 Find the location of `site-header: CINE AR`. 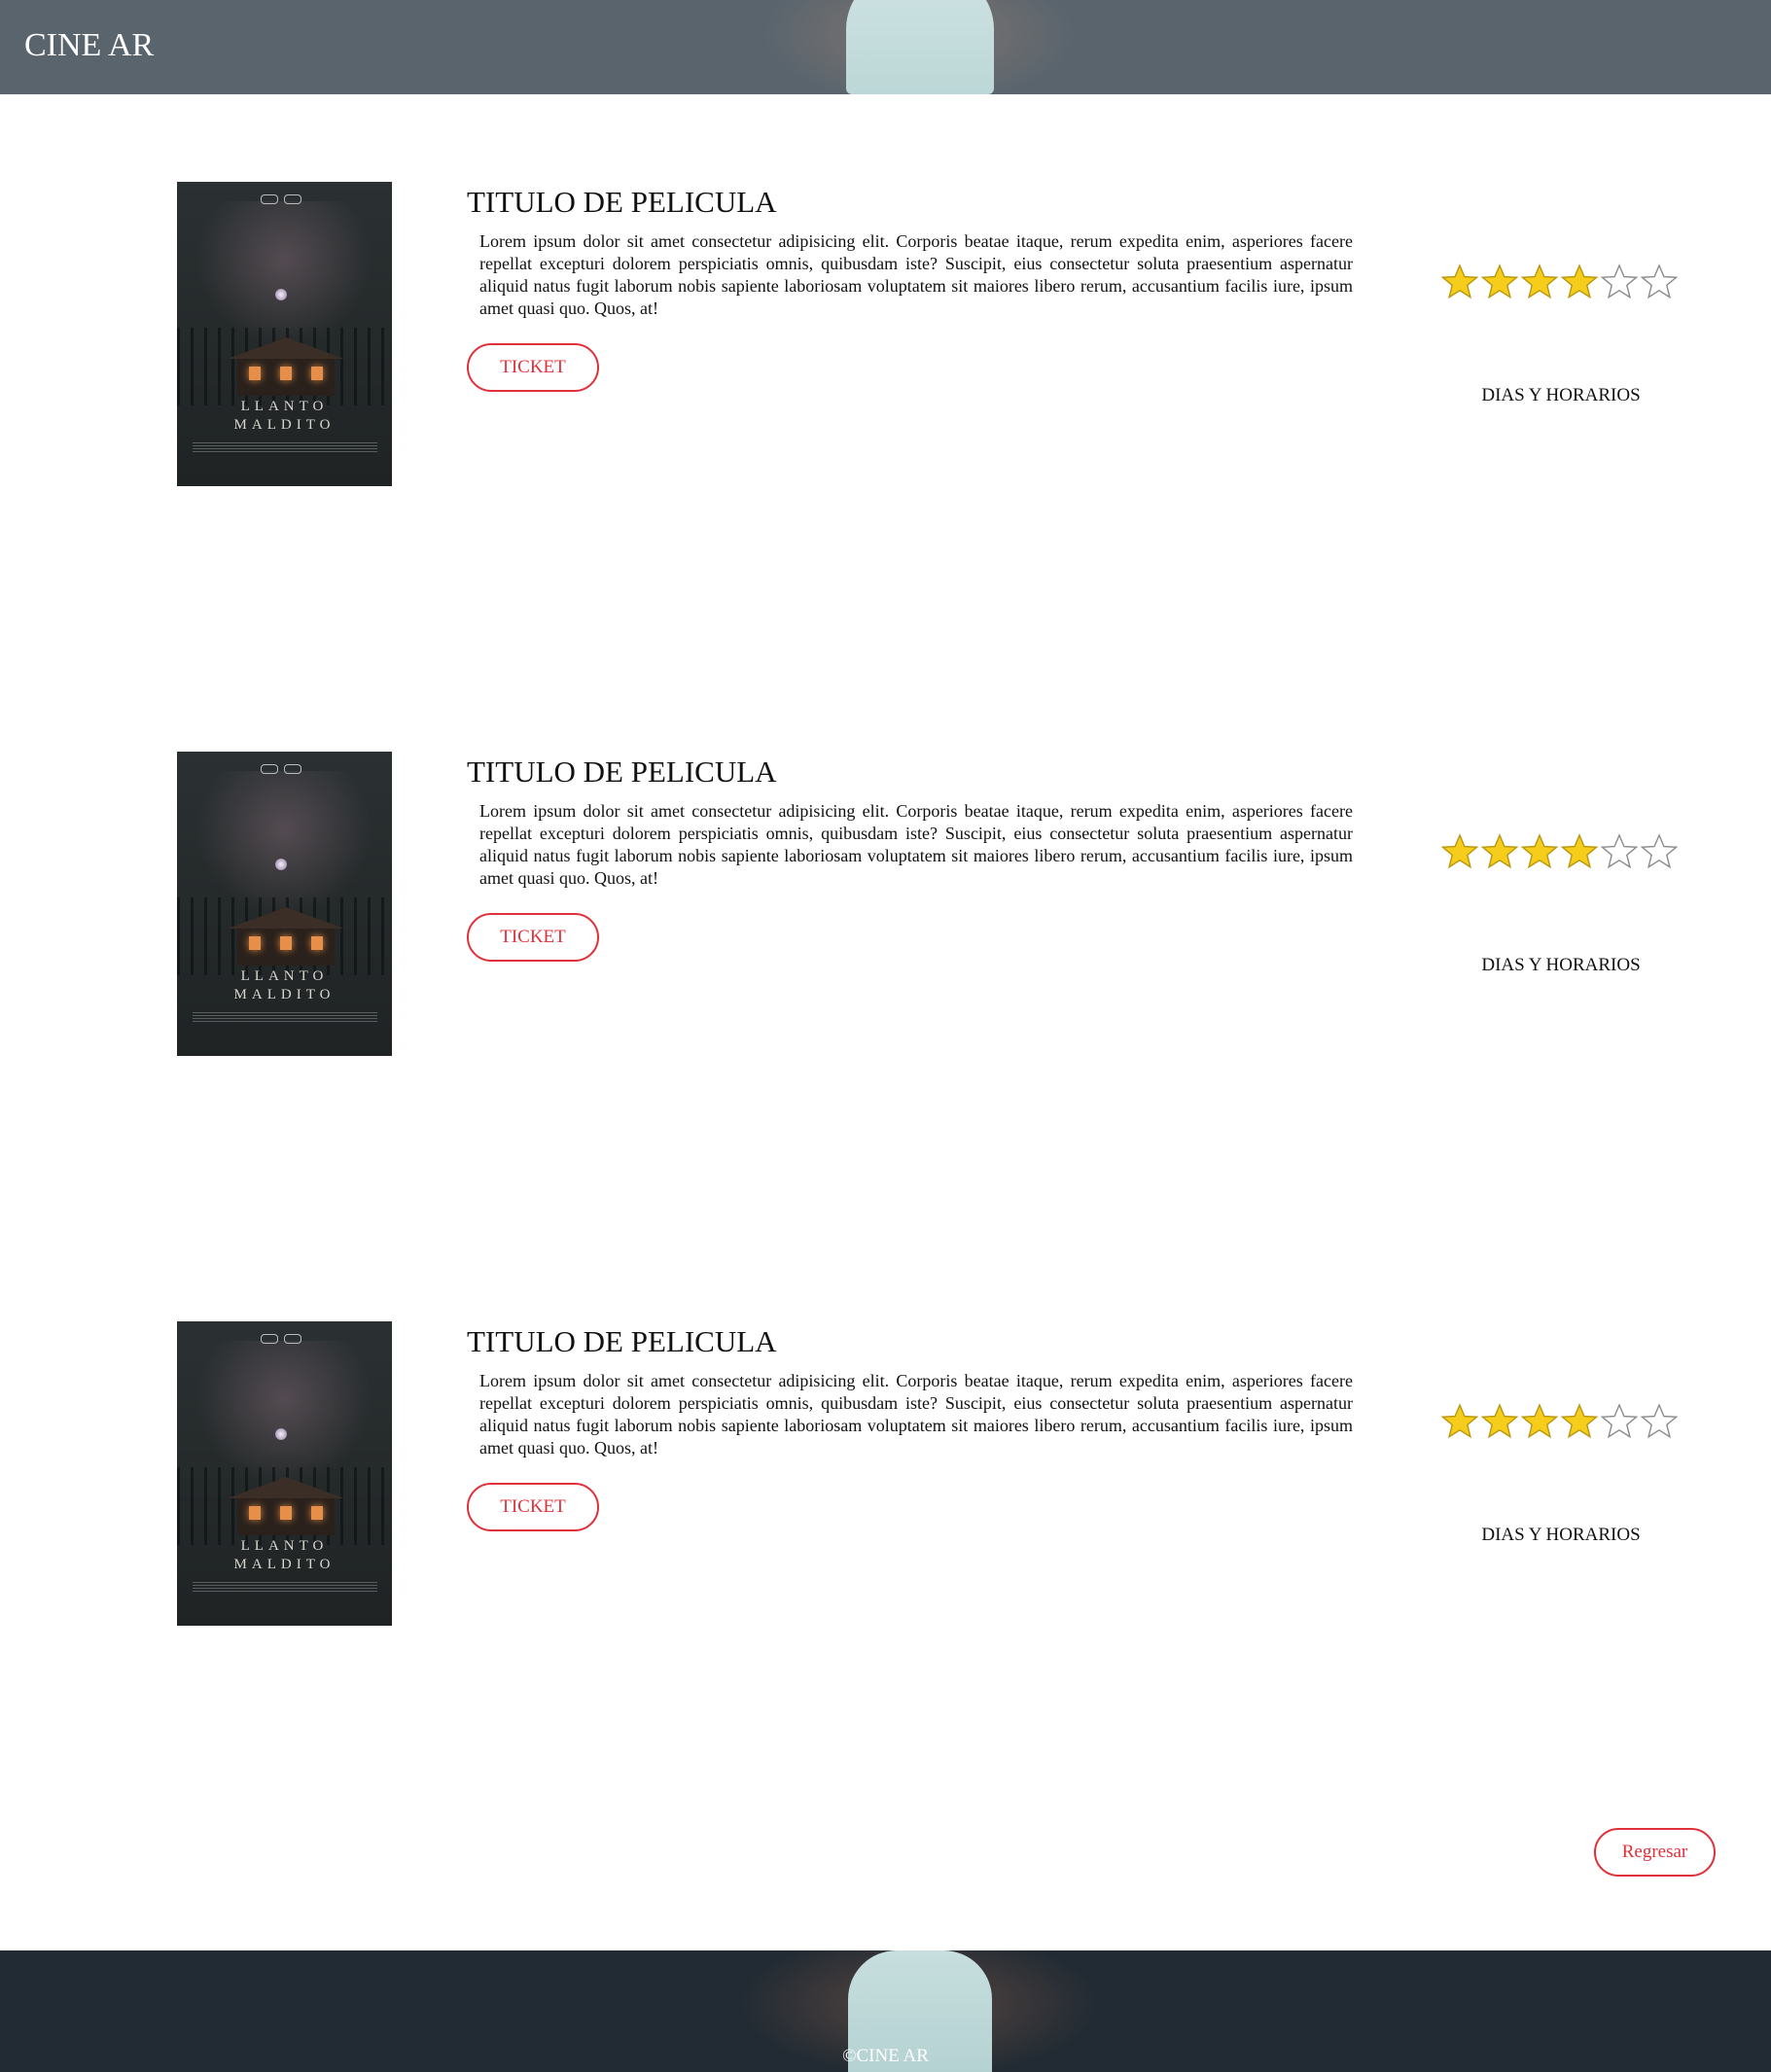

site-header: CINE AR is located at coordinates (885, 47).